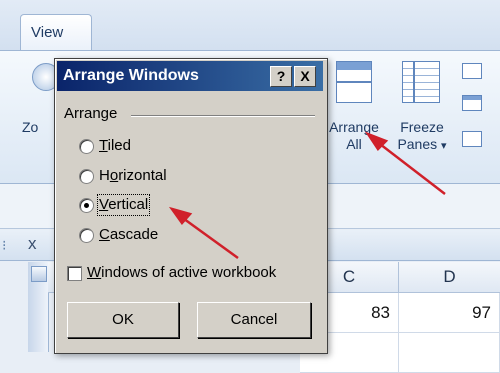 This screenshot has width=500, height=373. Describe the element at coordinates (74, 273) in the screenshot. I see `active-workbook-checkbox-box` at that location.